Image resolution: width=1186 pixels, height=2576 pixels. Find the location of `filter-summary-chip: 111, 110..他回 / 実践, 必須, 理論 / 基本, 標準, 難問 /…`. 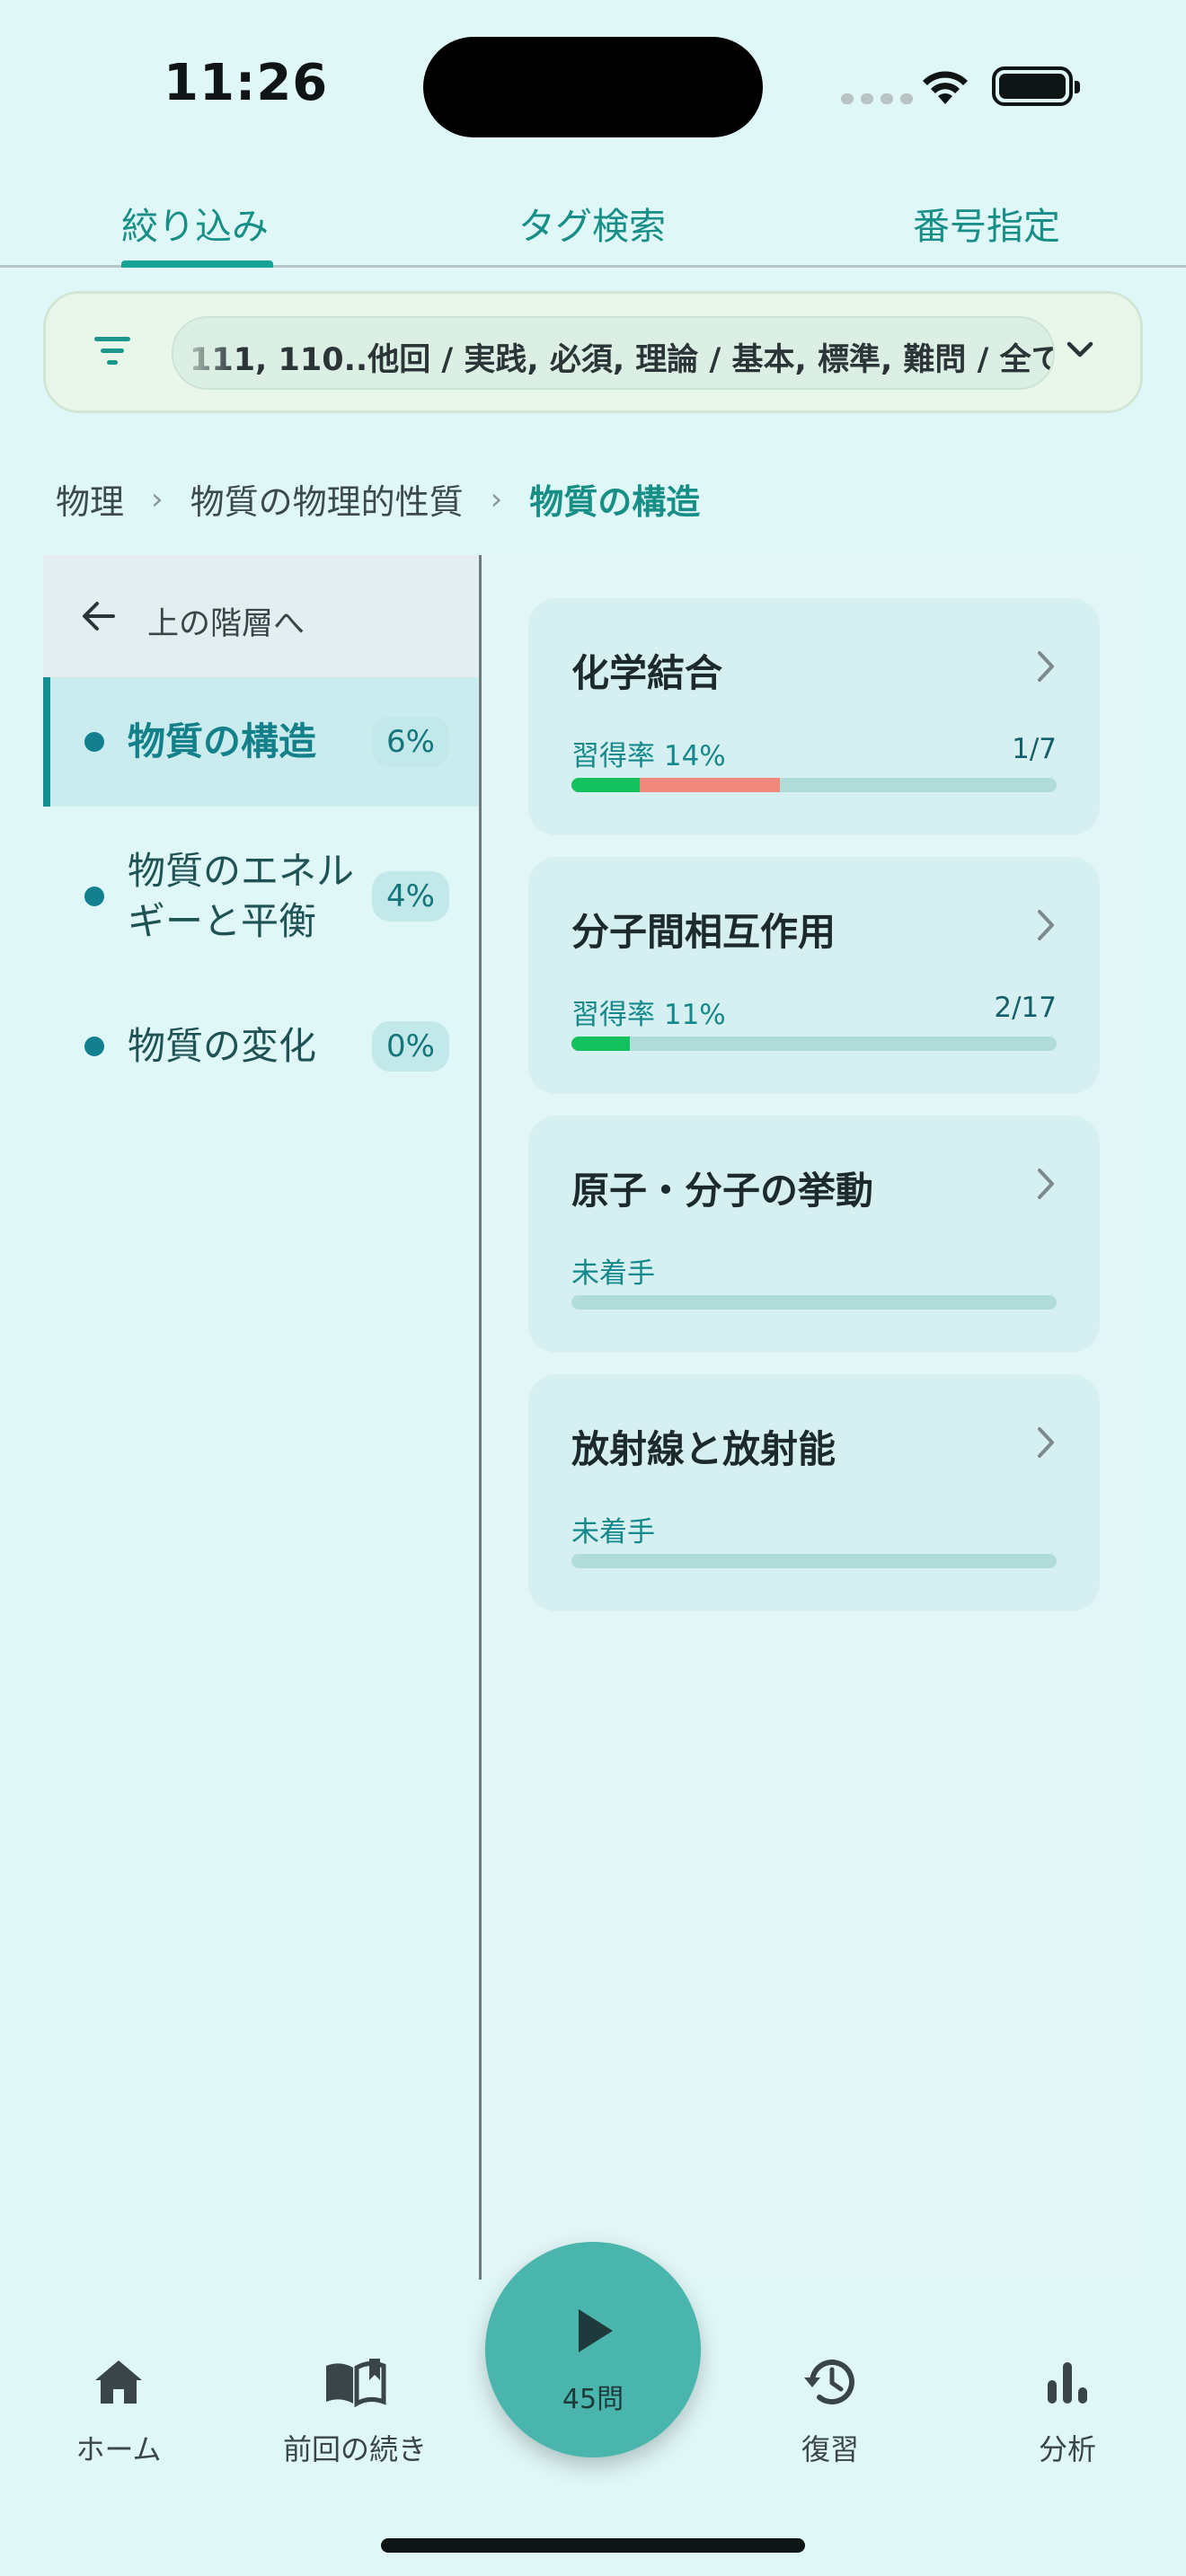

filter-summary-chip: 111, 110..他回 / 実践, 必須, 理論 / 基本, 標準, 難問 /… is located at coordinates (613, 353).